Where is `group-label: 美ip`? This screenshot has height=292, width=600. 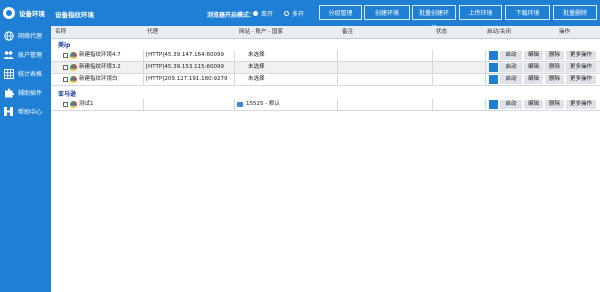 group-label: 美ip is located at coordinates (64, 44).